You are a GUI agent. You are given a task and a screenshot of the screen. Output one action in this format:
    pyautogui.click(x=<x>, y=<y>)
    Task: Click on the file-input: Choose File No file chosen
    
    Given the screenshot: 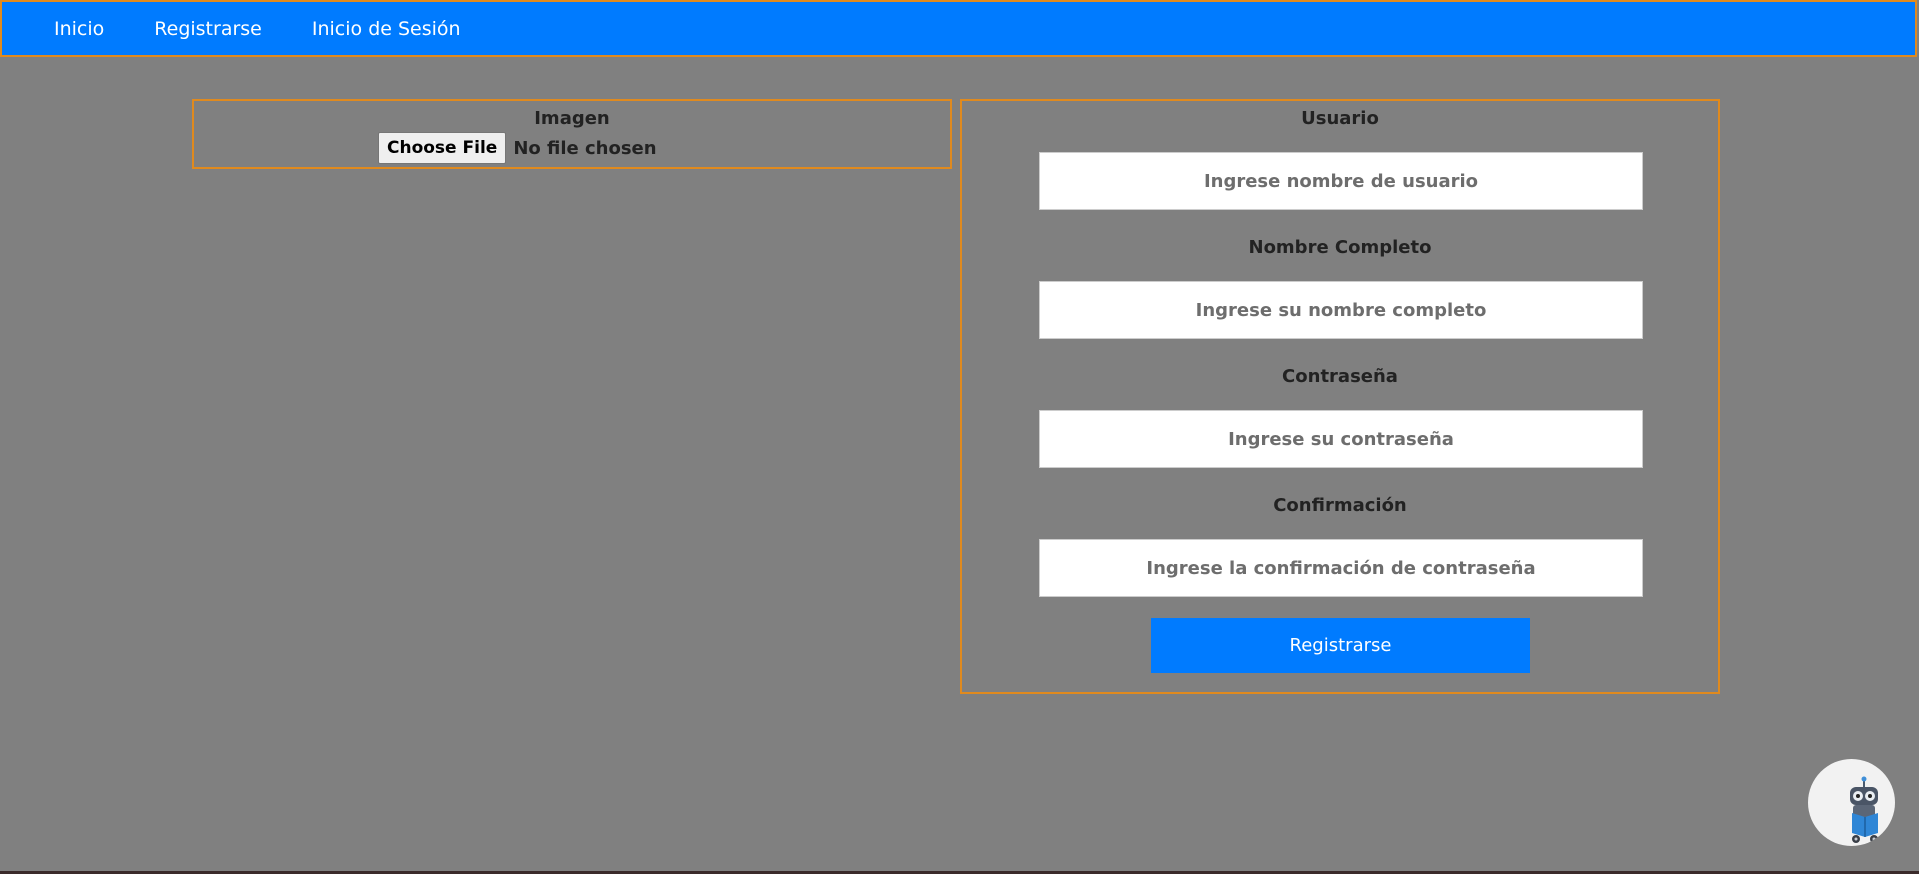 What is the action you would take?
    pyautogui.click(x=517, y=148)
    